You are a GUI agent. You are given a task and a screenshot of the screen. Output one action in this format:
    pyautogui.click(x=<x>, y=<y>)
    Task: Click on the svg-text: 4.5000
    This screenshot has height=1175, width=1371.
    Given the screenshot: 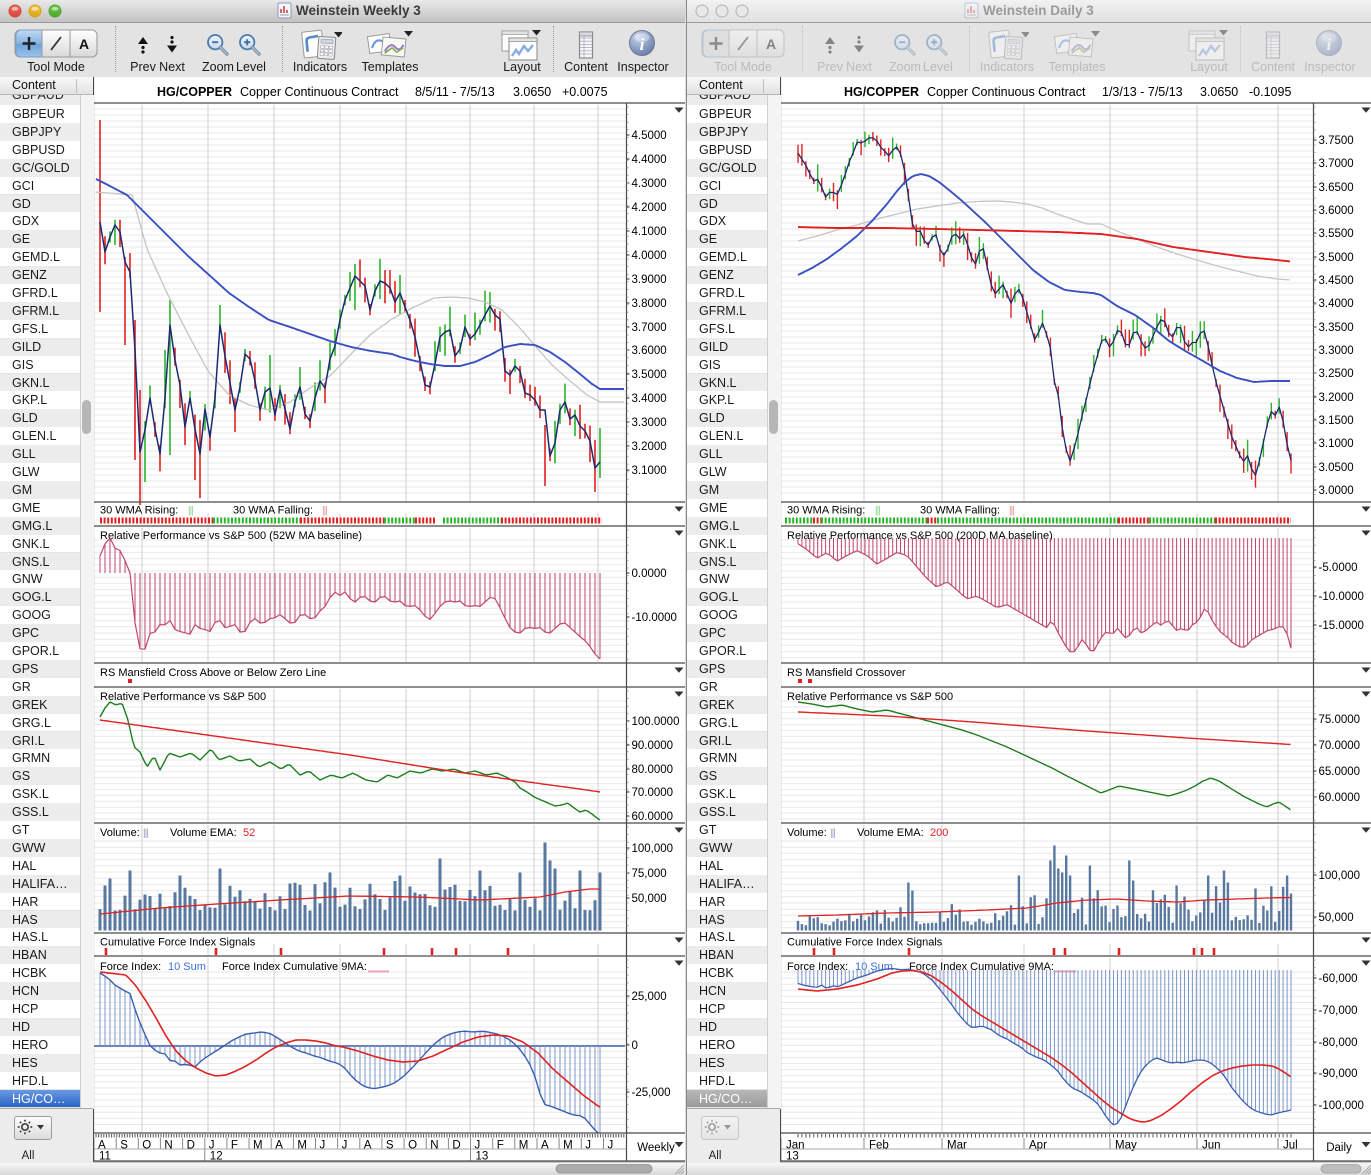 What is the action you would take?
    pyautogui.click(x=649, y=136)
    